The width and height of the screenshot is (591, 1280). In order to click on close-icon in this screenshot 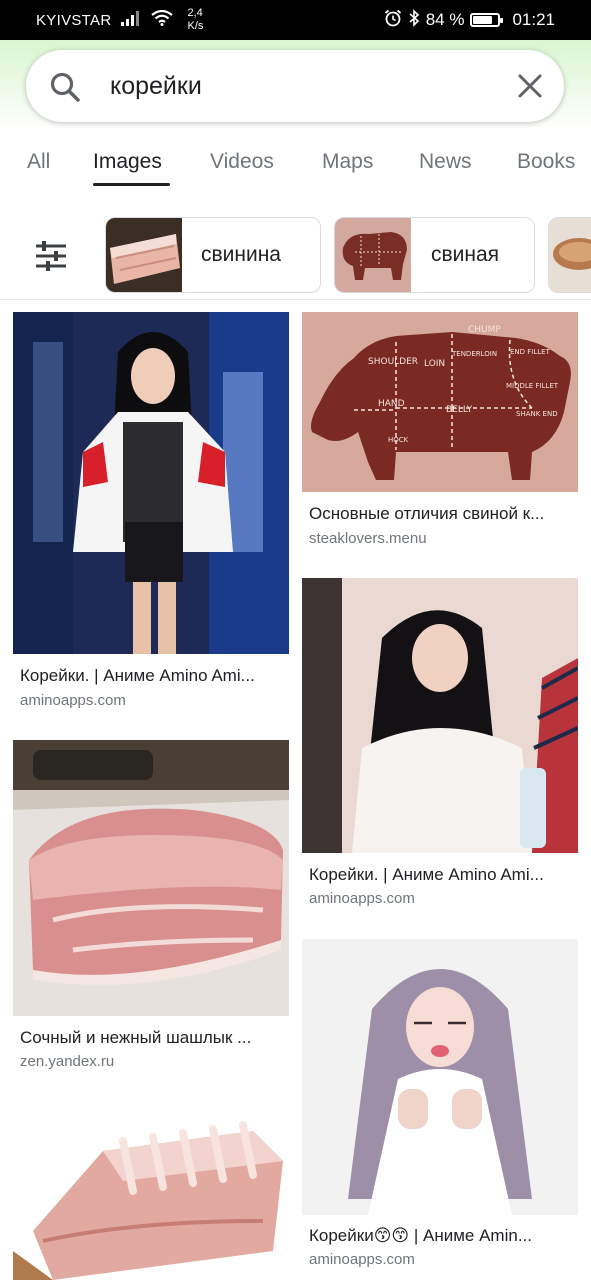, I will do `click(530, 88)`.